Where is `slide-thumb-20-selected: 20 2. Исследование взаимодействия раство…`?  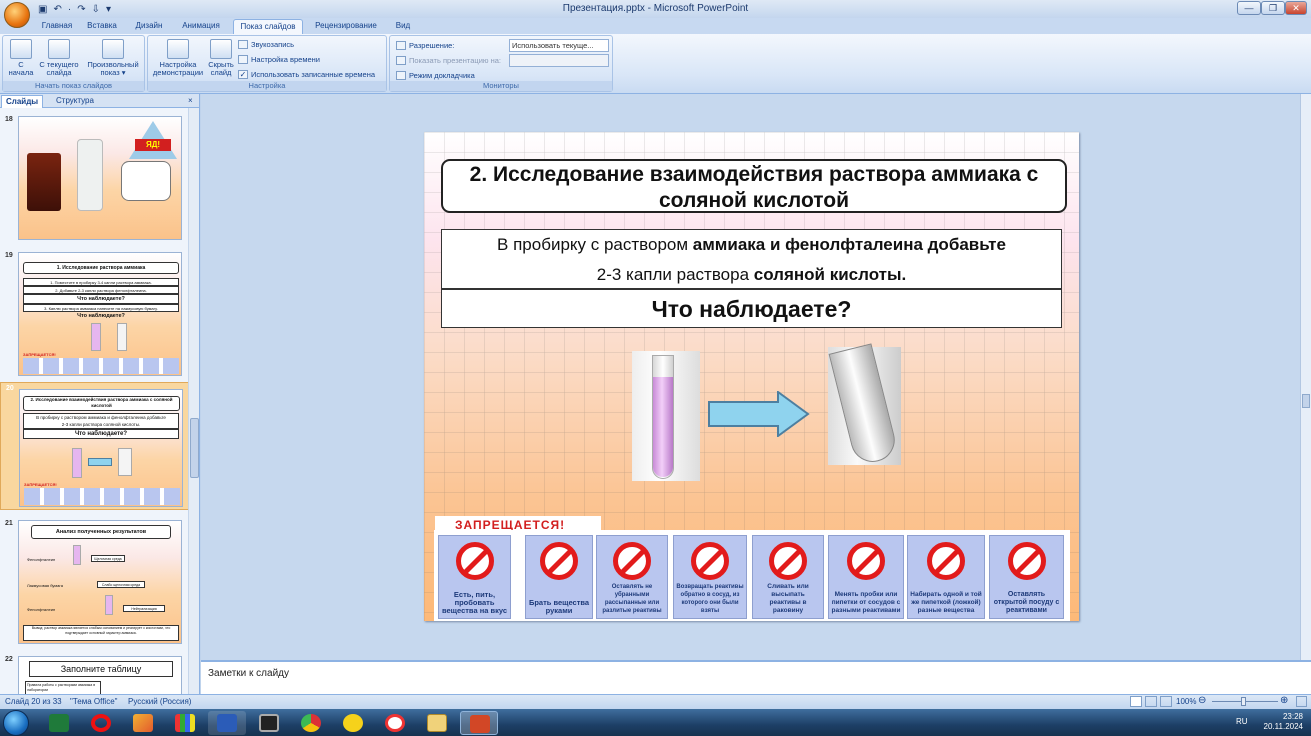
slide-thumb-20-selected: 20 2. Исследование взаимодействия раство… is located at coordinates (99, 446).